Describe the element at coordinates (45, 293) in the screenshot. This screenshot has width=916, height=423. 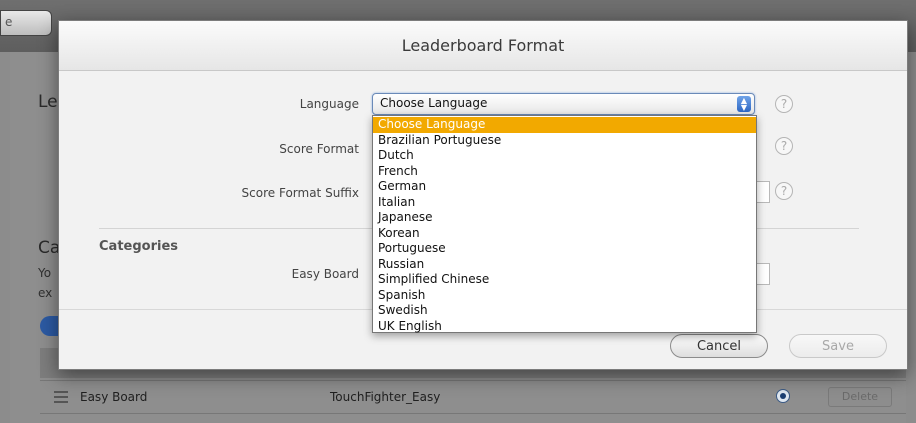
I see `categories-description-line2: ex` at that location.